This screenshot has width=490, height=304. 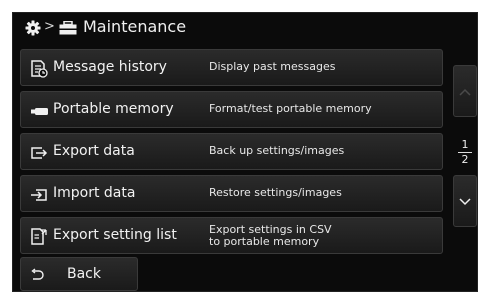 What do you see at coordinates (33, 28) in the screenshot?
I see `gear-icon` at bounding box center [33, 28].